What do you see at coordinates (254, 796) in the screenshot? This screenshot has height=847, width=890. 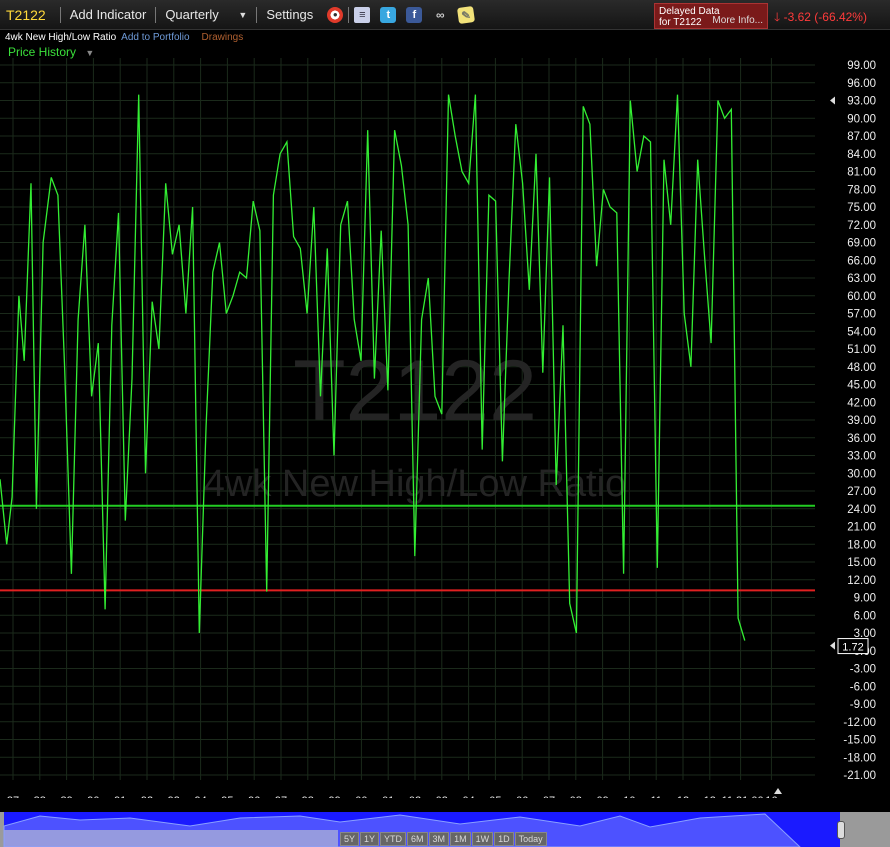 I see `x-tick-label: 96` at bounding box center [254, 796].